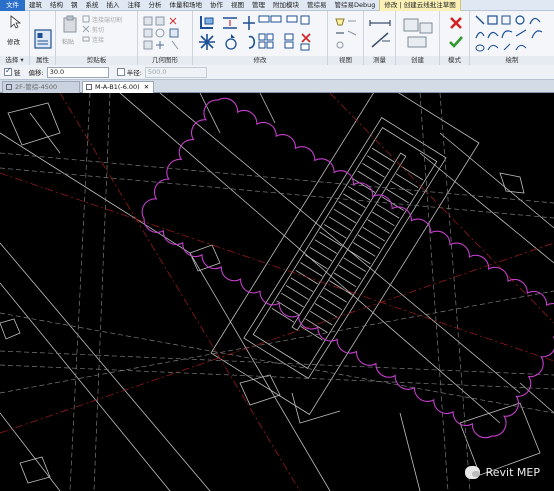 The image size is (554, 491). What do you see at coordinates (70, 24) in the screenshot?
I see `paste-icon` at bounding box center [70, 24].